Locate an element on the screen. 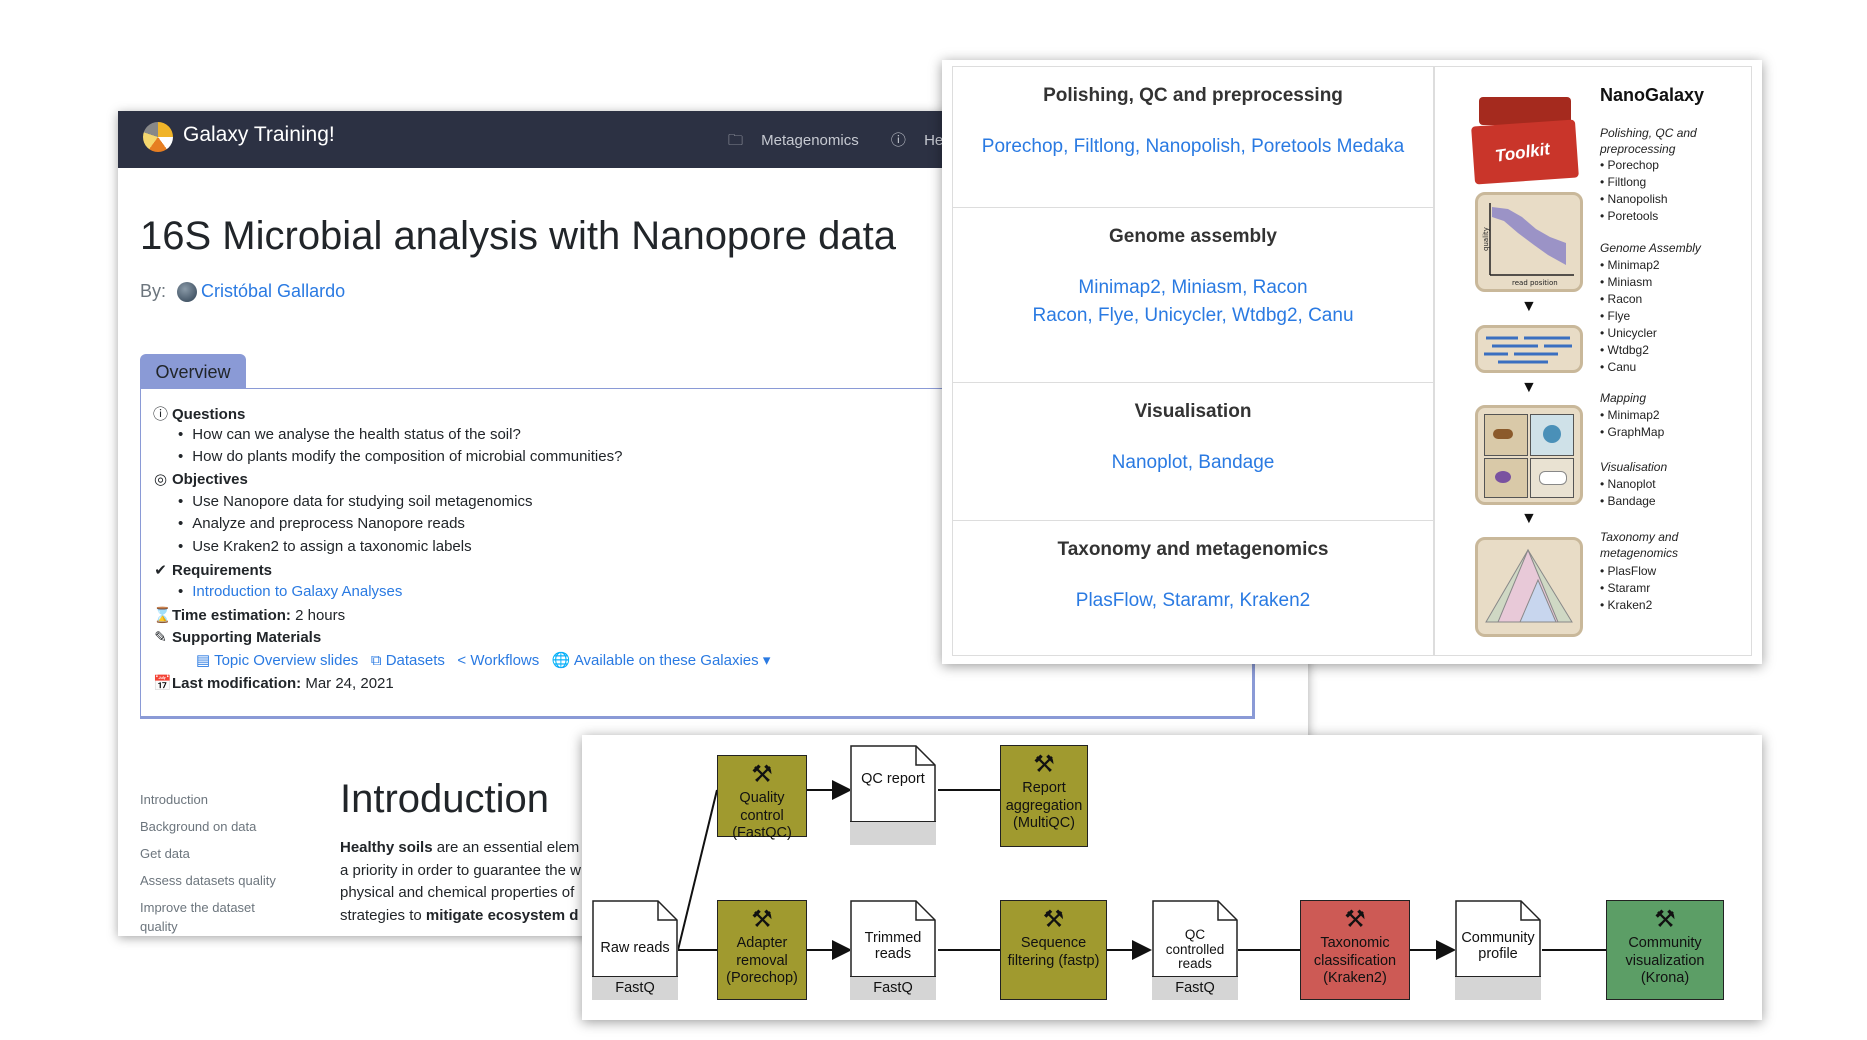 Image resolution: width=1867 pixels, height=1040 pixels. check-circle-icon: ✔ is located at coordinates (160, 570).